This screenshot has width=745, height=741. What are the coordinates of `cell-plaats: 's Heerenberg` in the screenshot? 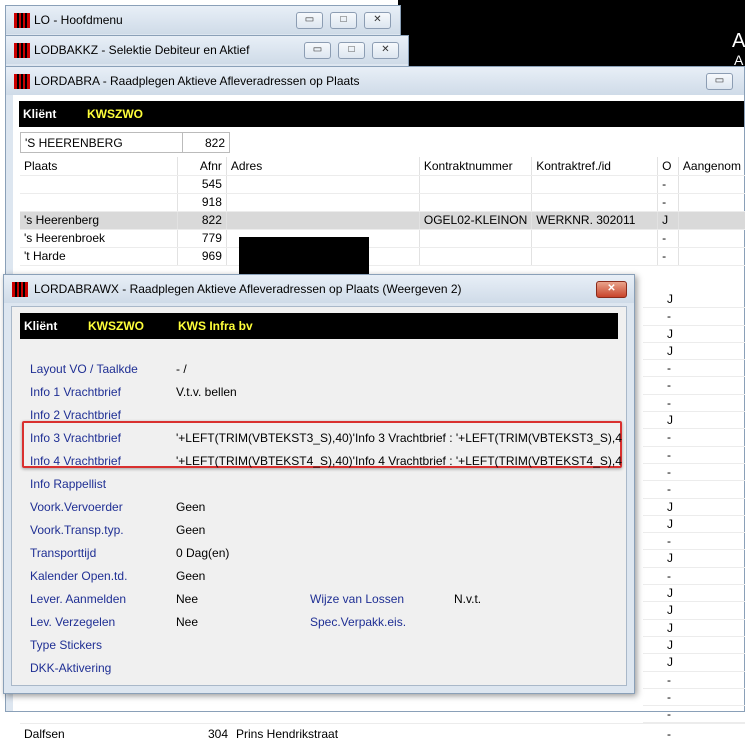 It's located at (99, 220).